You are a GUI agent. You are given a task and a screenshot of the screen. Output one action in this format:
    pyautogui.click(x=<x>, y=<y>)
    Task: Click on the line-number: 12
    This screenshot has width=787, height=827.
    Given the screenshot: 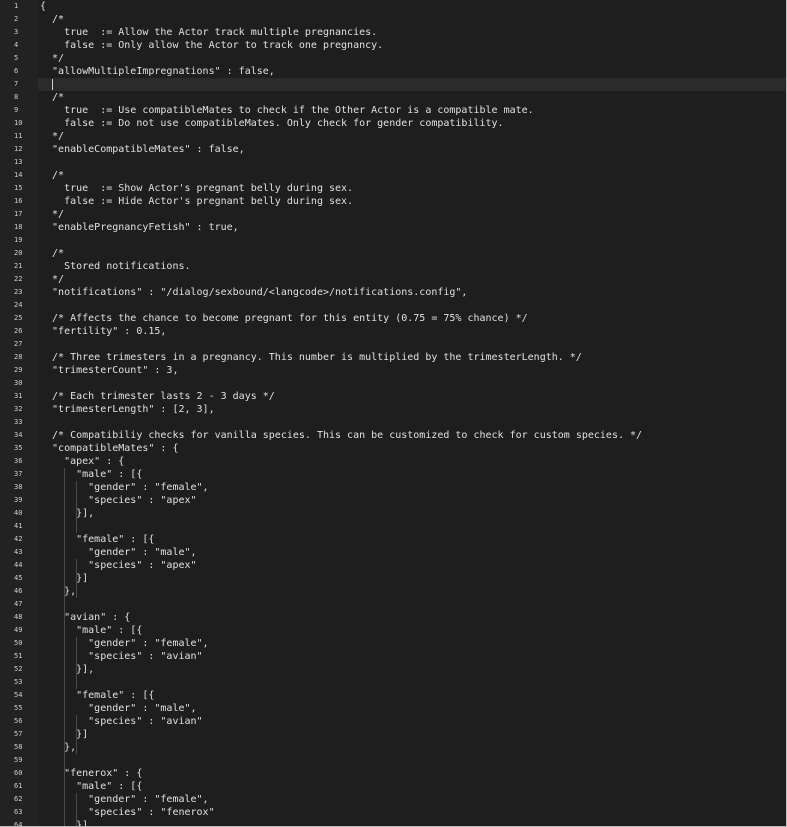 What is the action you would take?
    pyautogui.click(x=18, y=149)
    